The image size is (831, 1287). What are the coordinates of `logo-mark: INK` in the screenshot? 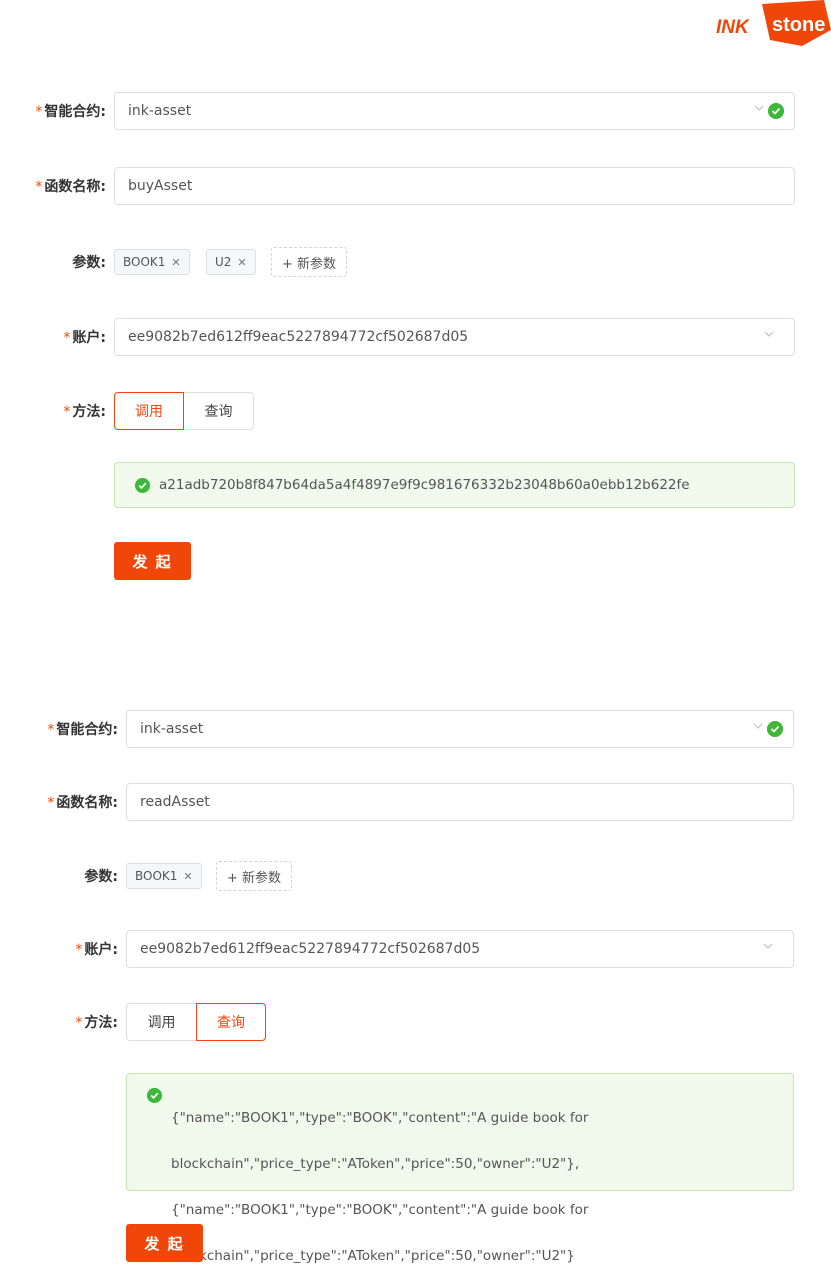 It's located at (733, 27).